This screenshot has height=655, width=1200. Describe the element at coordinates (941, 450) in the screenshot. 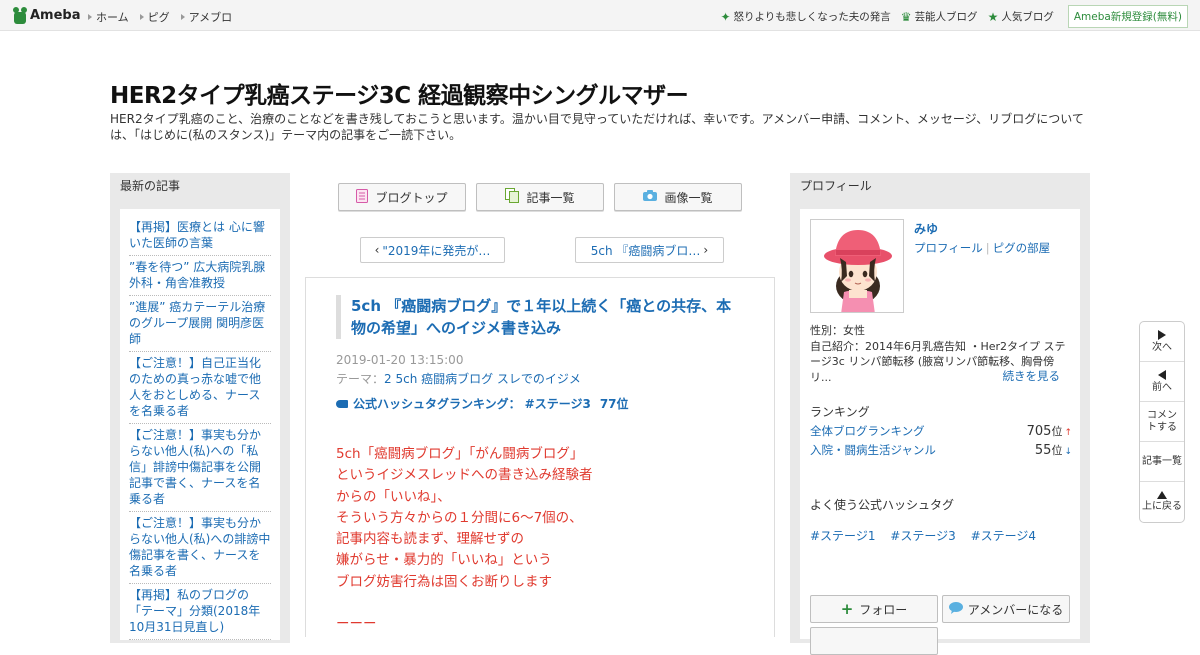

I see `ranking-row-genre: 入院・闘病生活ジャンル 55位 ↓` at that location.